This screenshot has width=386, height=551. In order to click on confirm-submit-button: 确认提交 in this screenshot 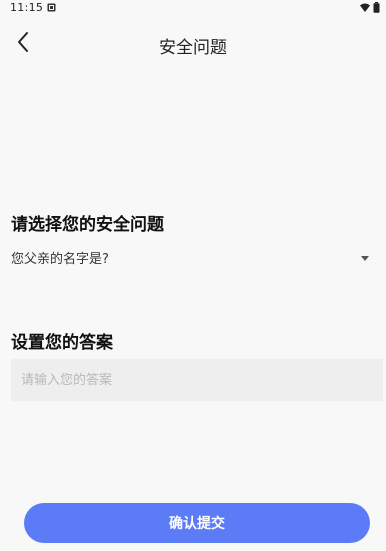, I will do `click(197, 523)`.